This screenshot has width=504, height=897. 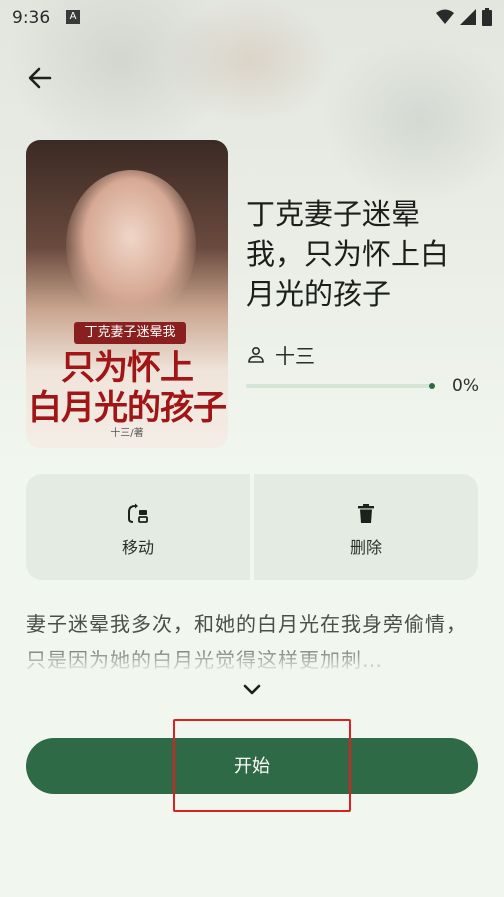 What do you see at coordinates (366, 527) in the screenshot?
I see `delete-button: 删除` at bounding box center [366, 527].